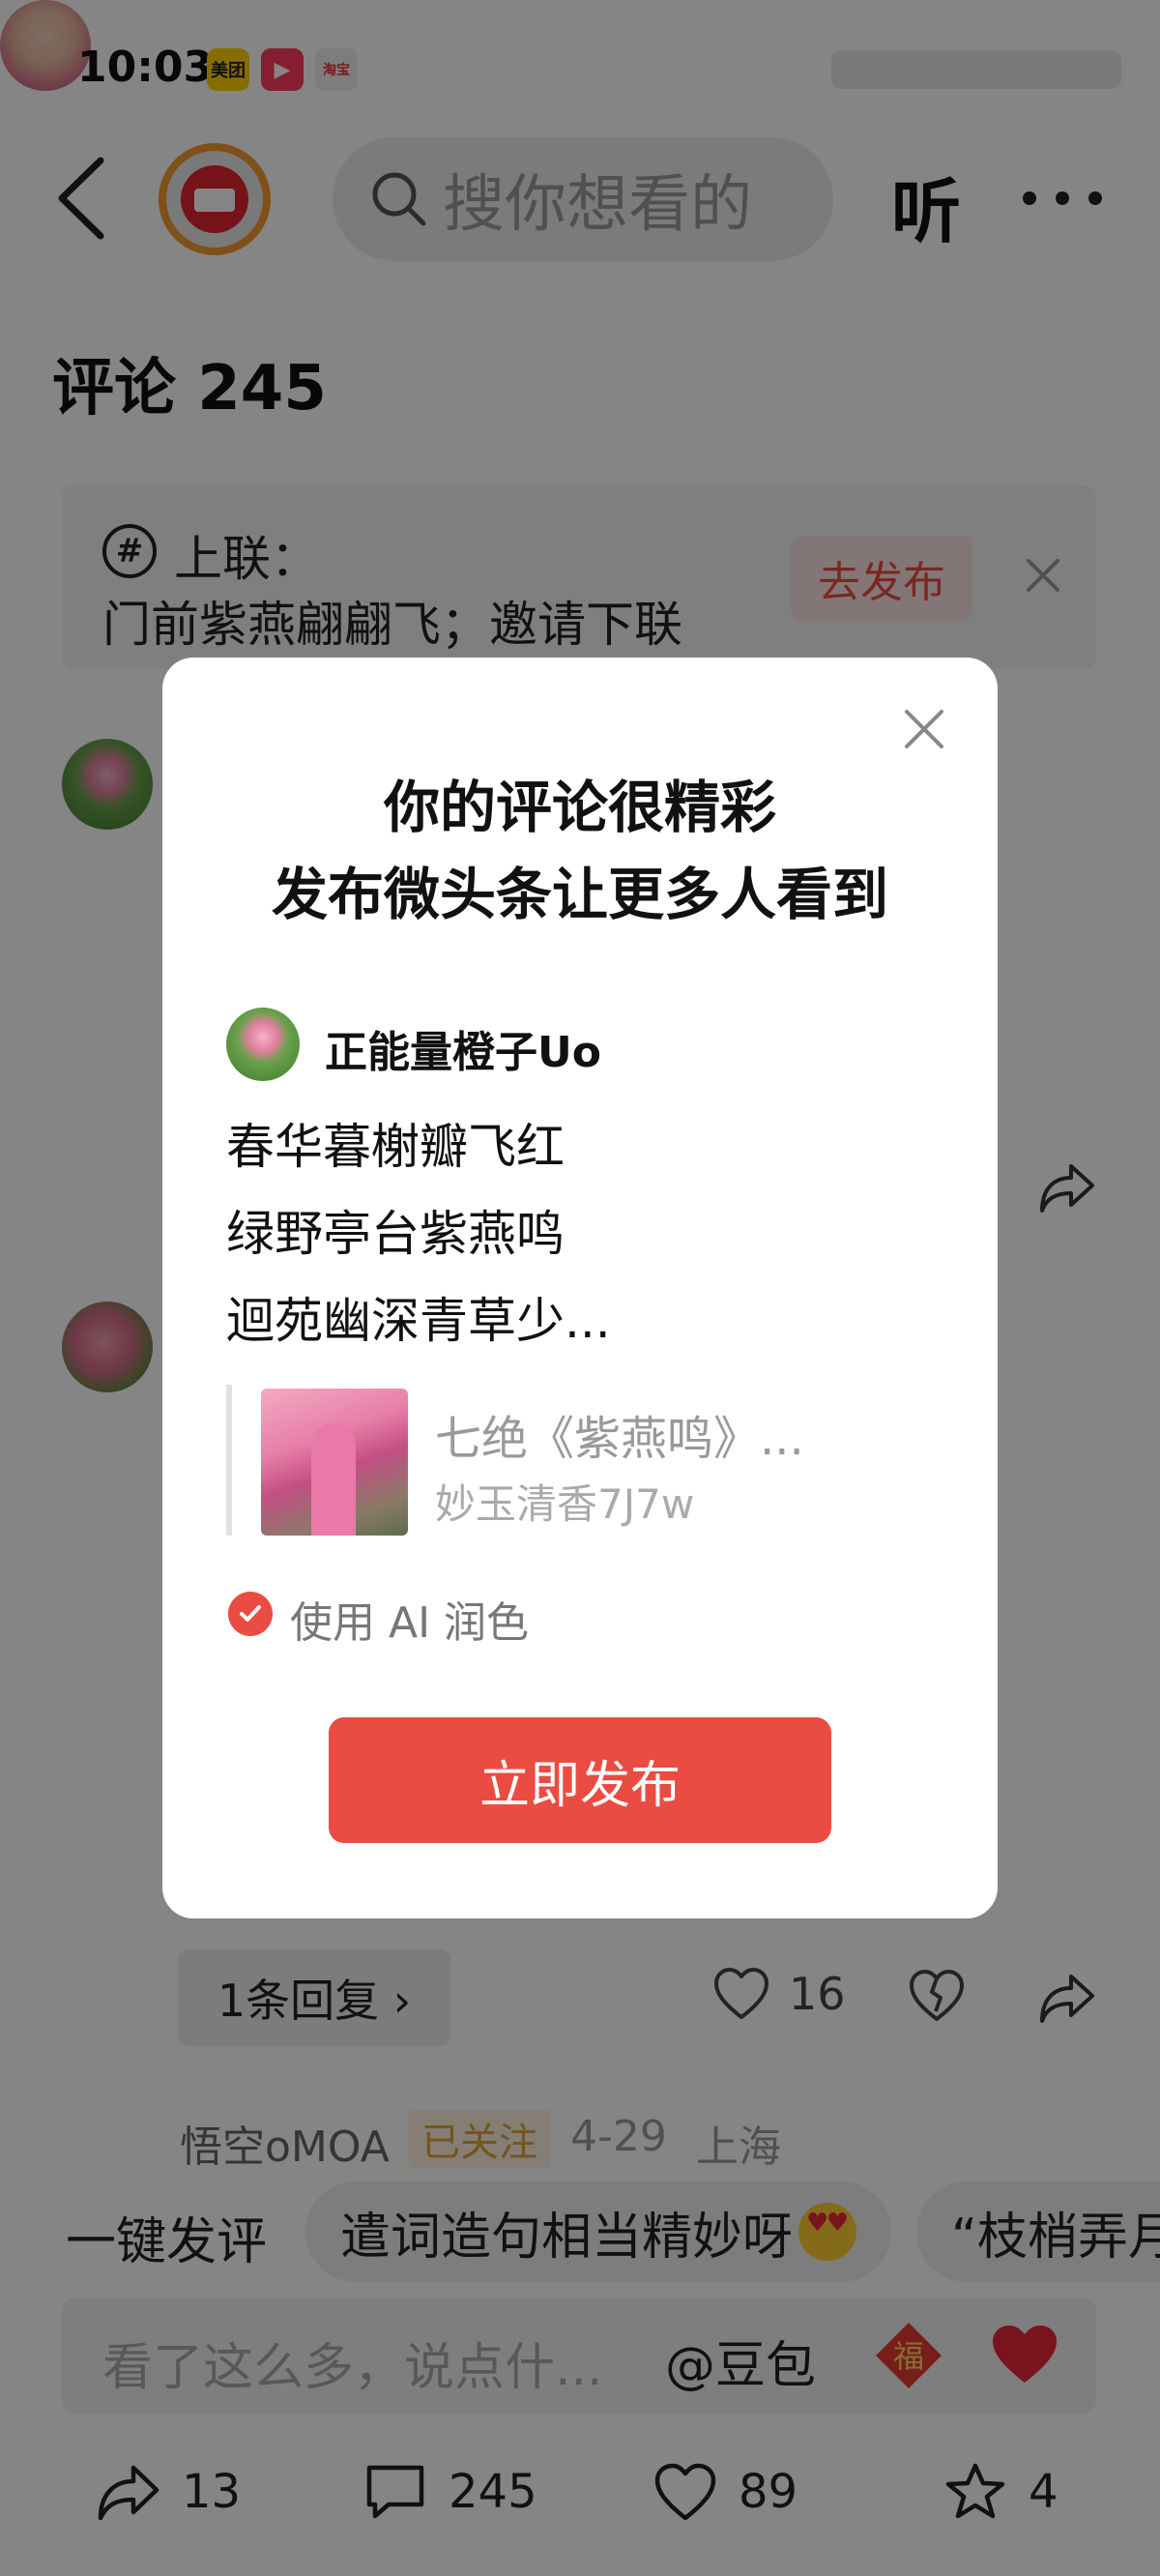 This screenshot has width=1160, height=2576. What do you see at coordinates (396, 1147) in the screenshot?
I see `comment-line: 春华暮榭瓣飞红` at bounding box center [396, 1147].